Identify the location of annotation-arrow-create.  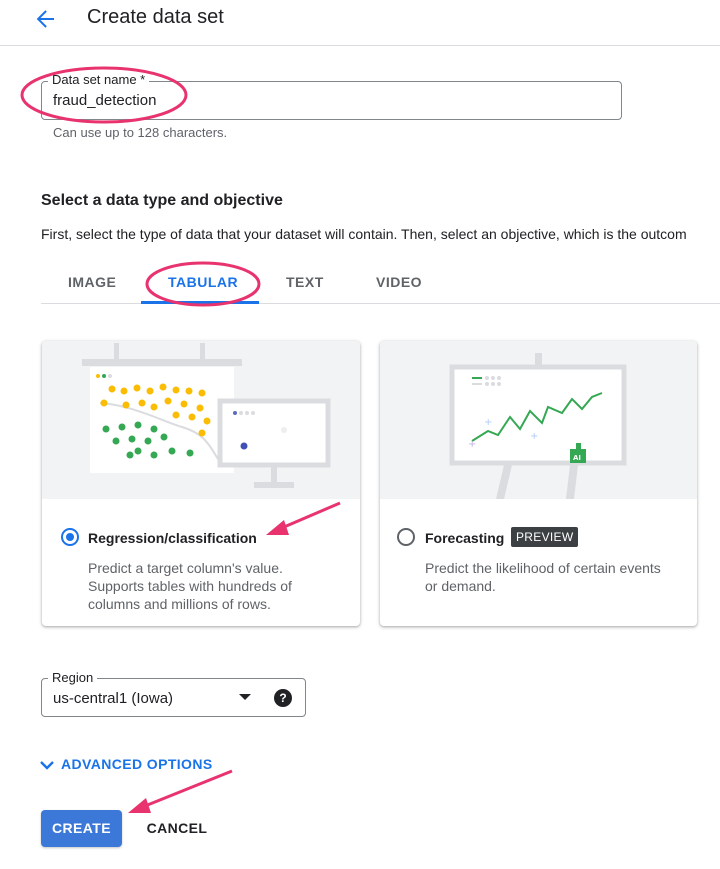
(180, 791).